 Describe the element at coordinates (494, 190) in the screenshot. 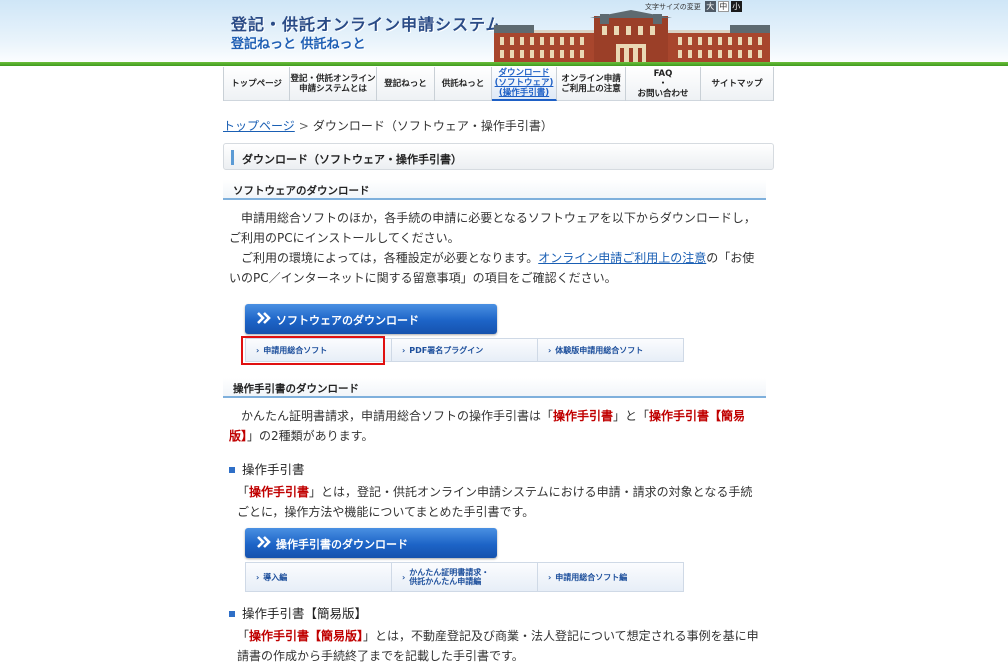

I see `software-section-heading: ソフトウェアのダウンロード` at that location.